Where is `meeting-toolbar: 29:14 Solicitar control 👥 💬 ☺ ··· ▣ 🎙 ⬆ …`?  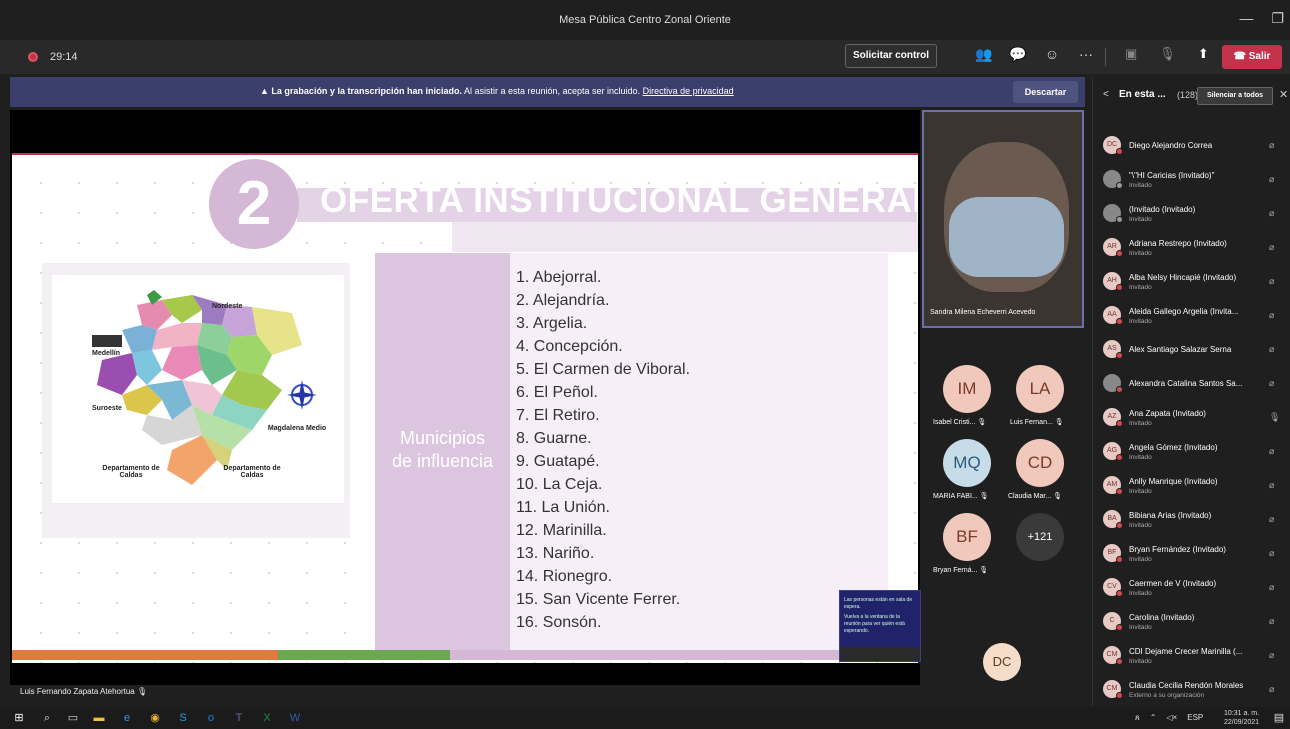 meeting-toolbar: 29:14 Solicitar control 👥 💬 ☺ ··· ▣ 🎙 ⬆ … is located at coordinates (645, 57).